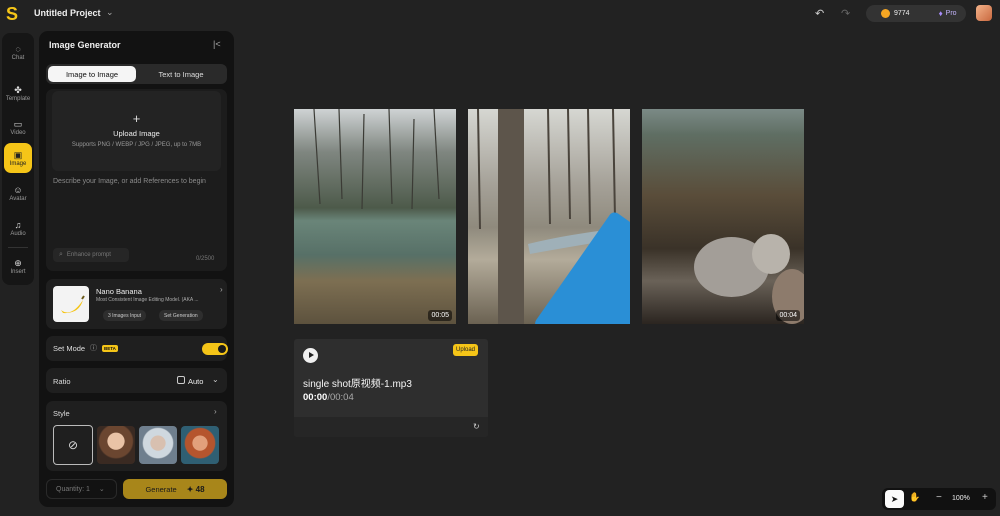 Image resolution: width=1000 pixels, height=516 pixels. What do you see at coordinates (984, 13) in the screenshot?
I see `avatar` at bounding box center [984, 13].